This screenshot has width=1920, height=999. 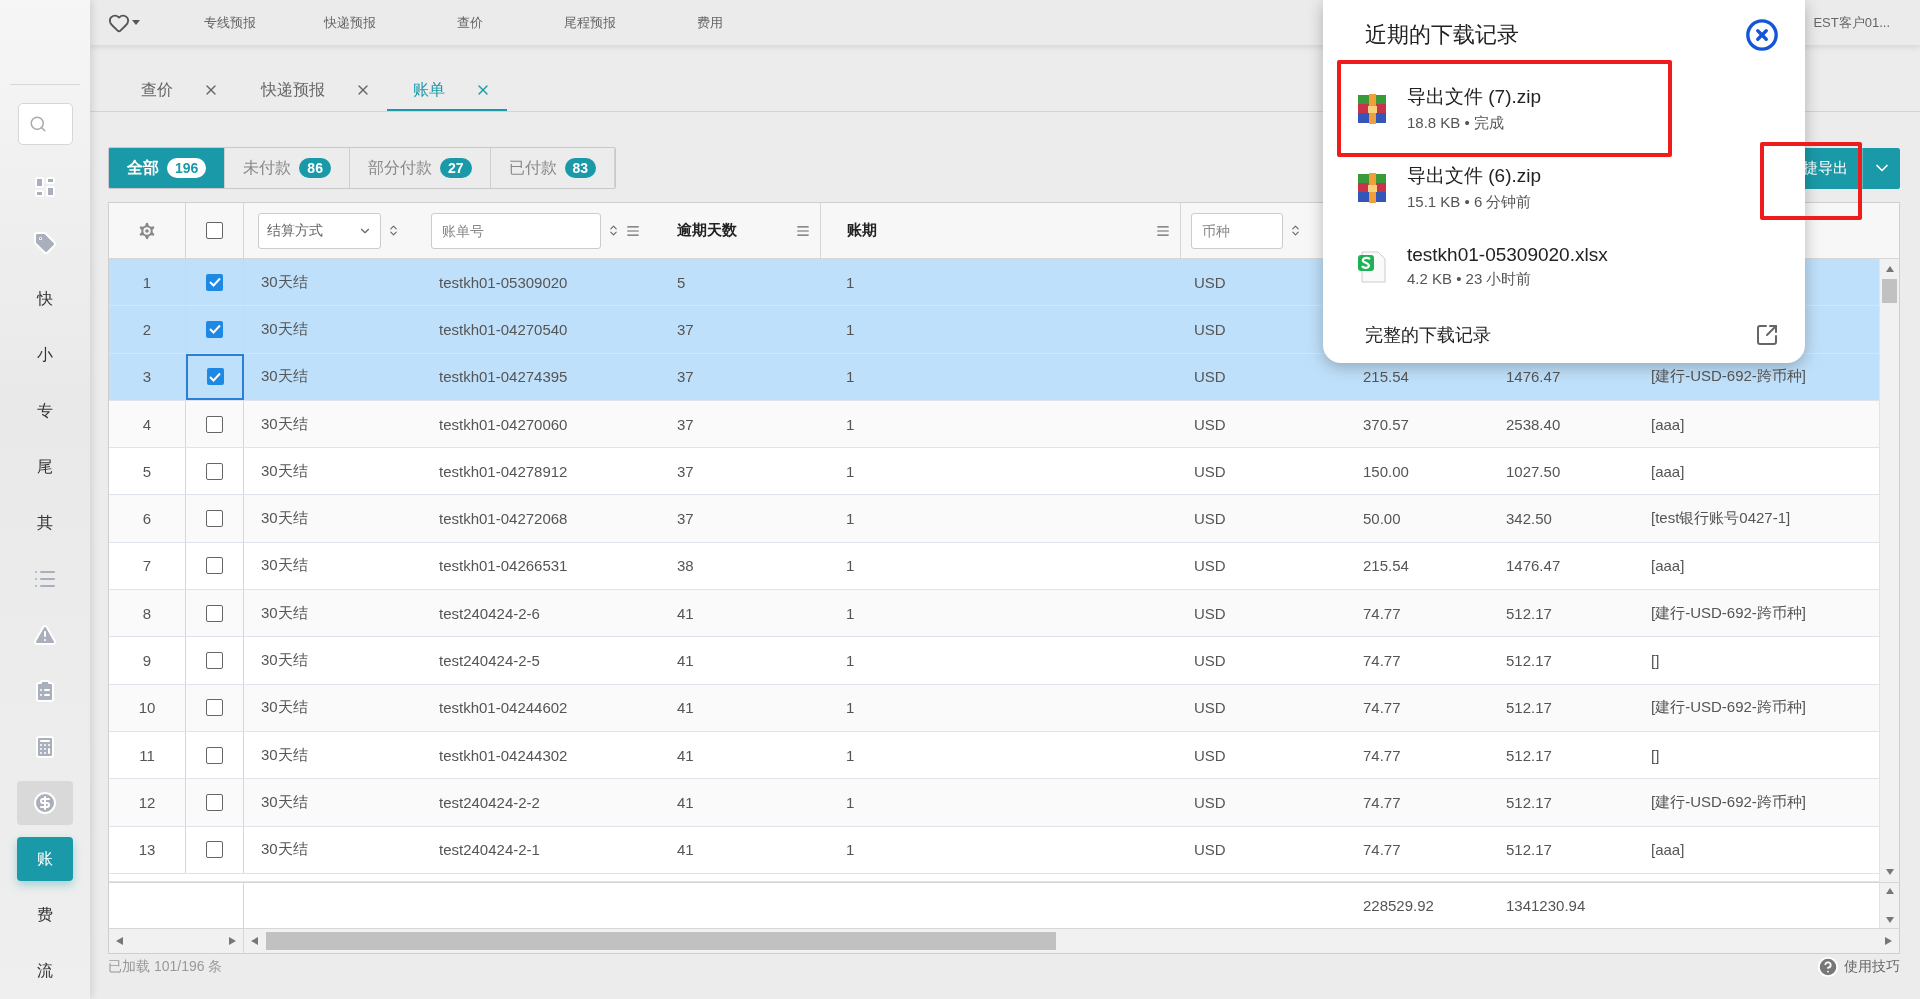 I want to click on table-cell: testkh01-04278912, so click(x=503, y=471).